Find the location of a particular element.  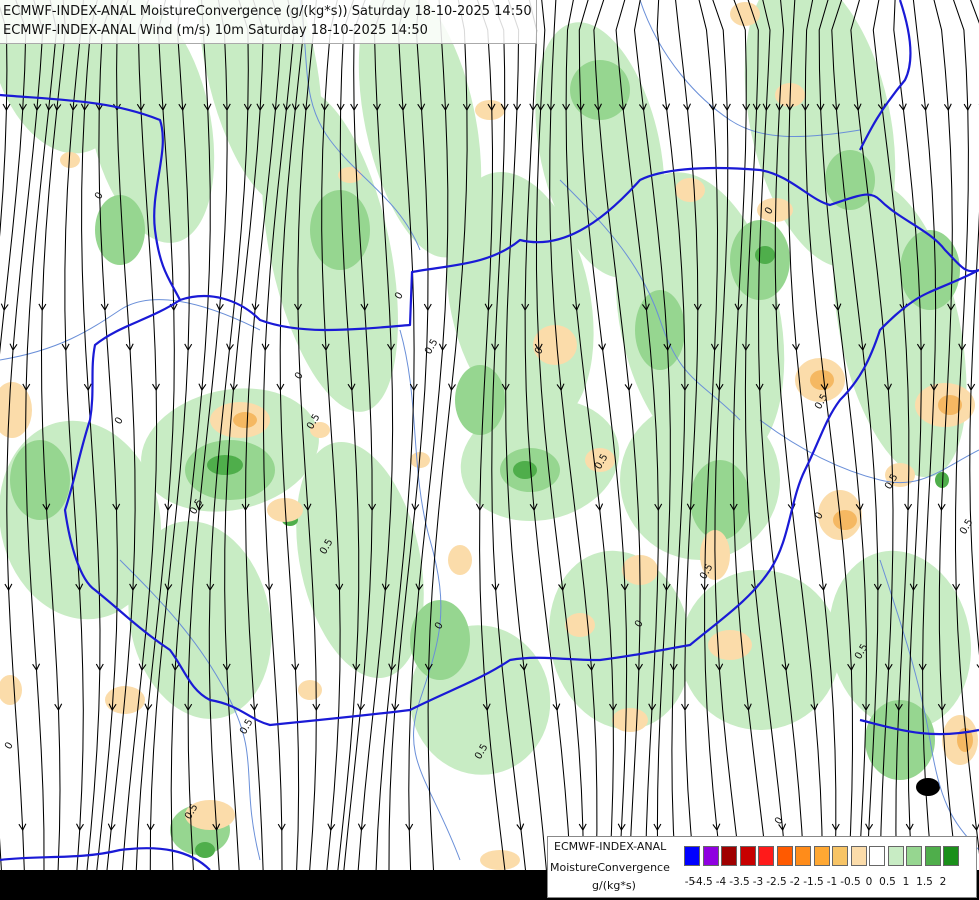

legend-tick-label: 1 is located at coordinates (906, 882).